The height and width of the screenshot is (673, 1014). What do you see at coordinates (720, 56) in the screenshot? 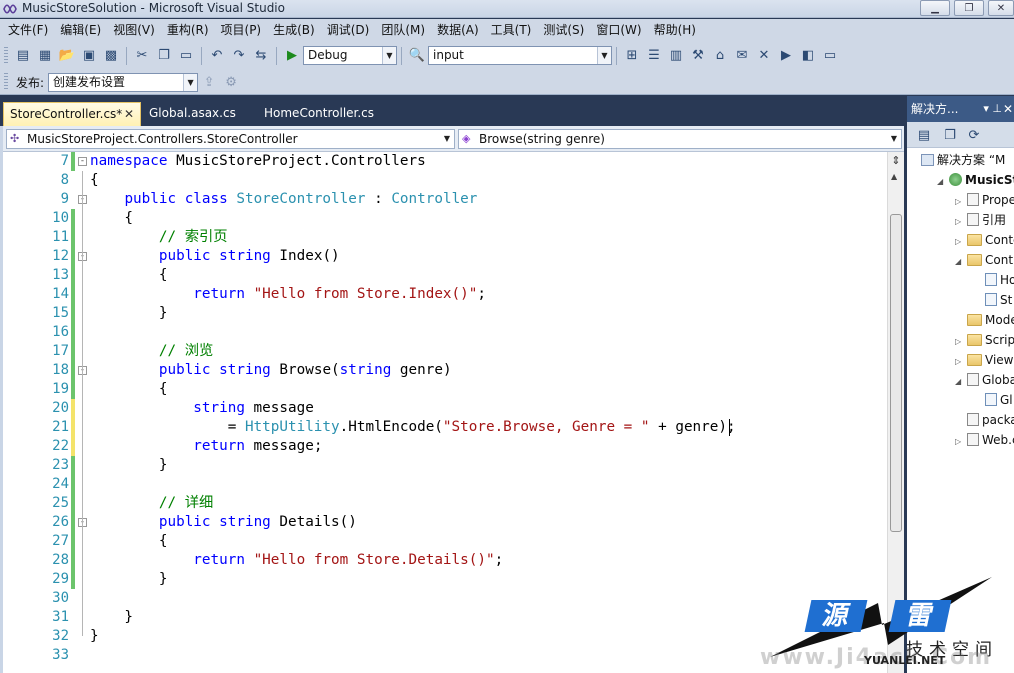
I see `start-page-icon: ⌂` at bounding box center [720, 56].